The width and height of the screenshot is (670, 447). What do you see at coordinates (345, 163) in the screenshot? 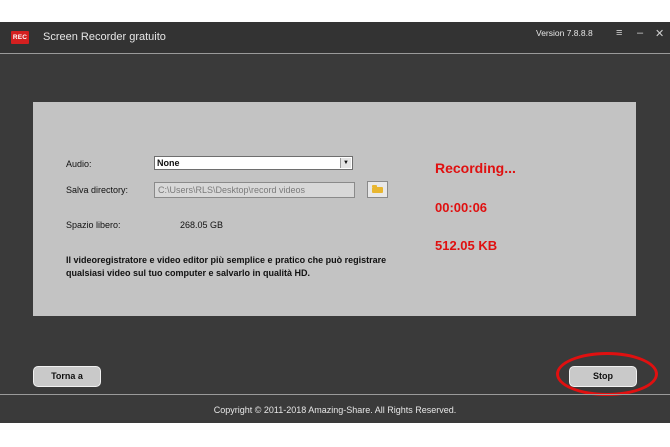
I see `chevron-down-icon: ▼` at bounding box center [345, 163].